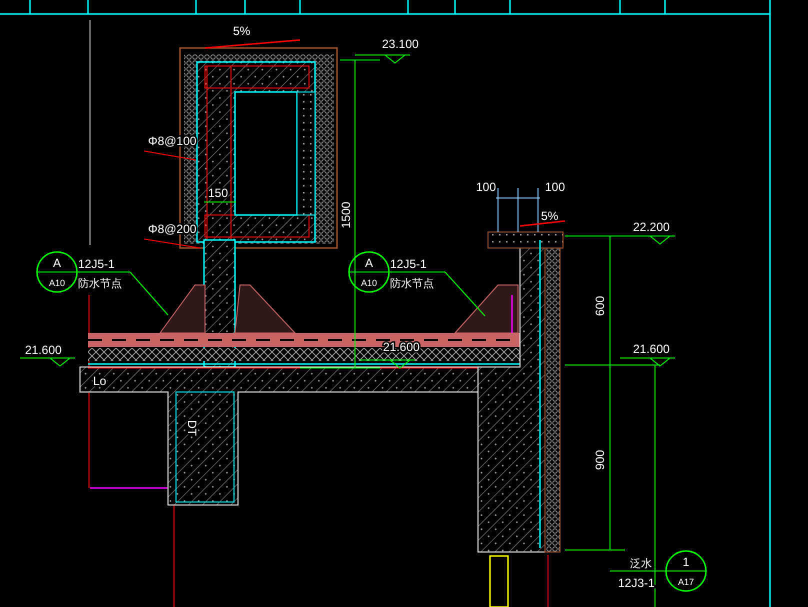  I want to click on dimension-label: 1500, so click(346, 215).